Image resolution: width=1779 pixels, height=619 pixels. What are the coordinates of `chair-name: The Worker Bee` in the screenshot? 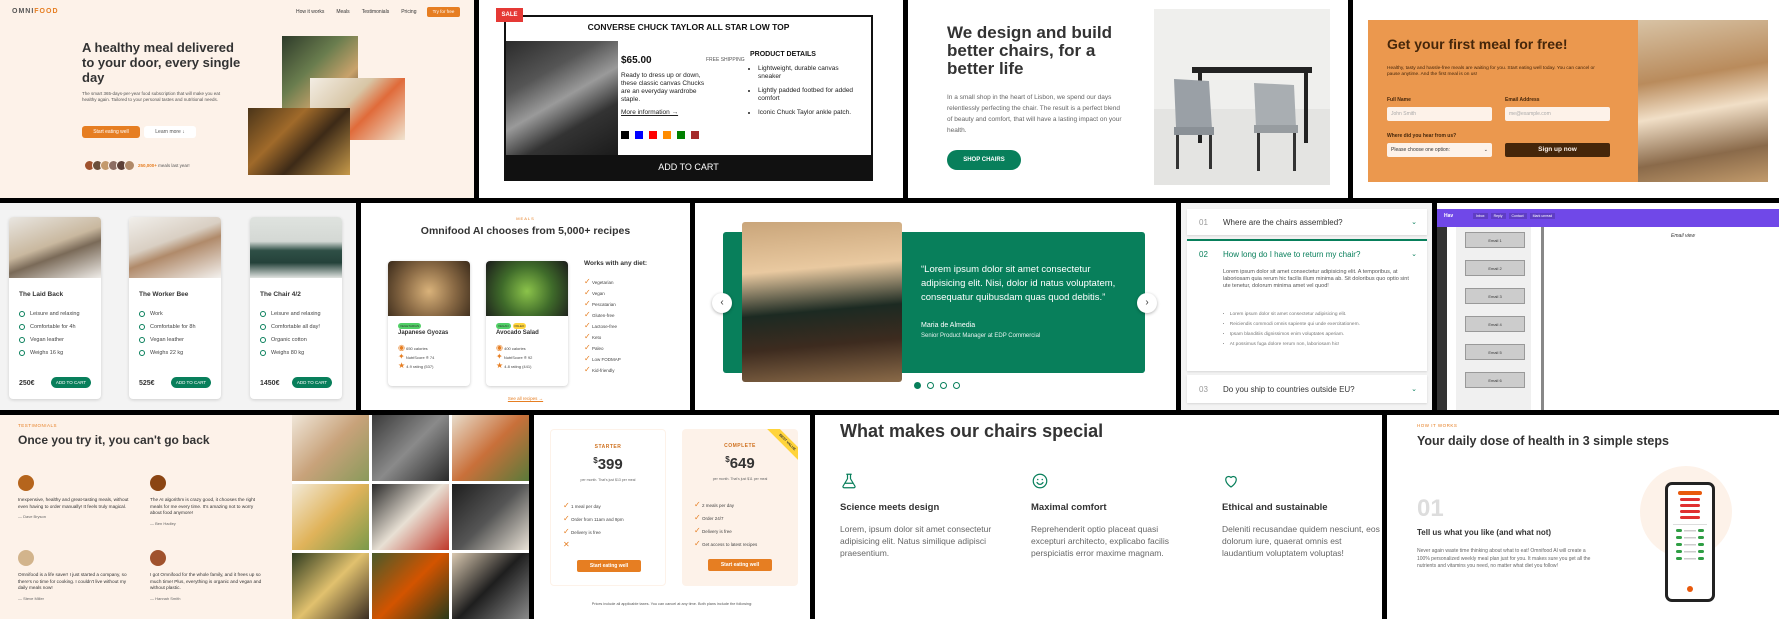 It's located at (164, 294).